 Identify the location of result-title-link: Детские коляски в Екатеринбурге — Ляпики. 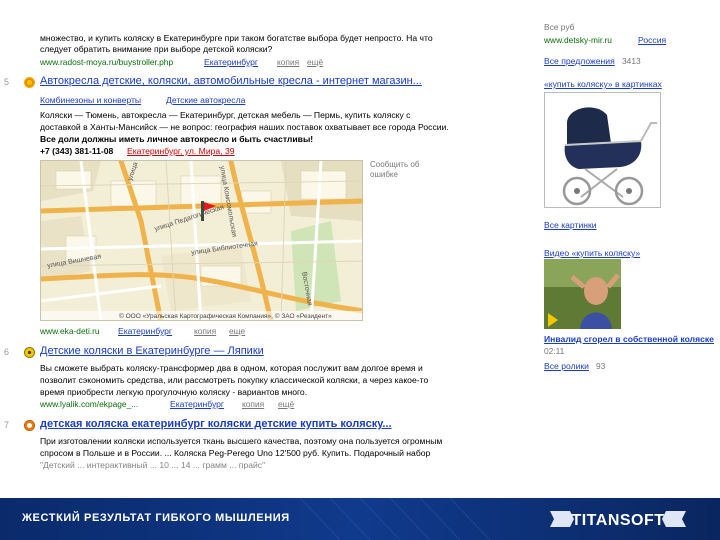
(152, 351).